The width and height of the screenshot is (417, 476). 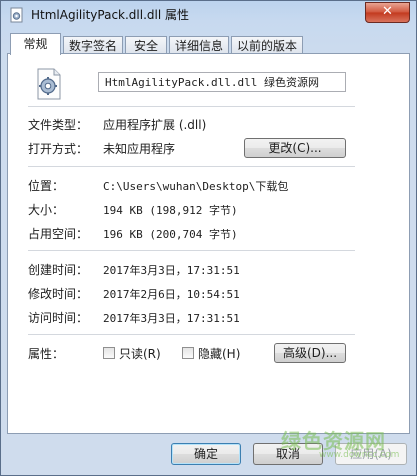 What do you see at coordinates (171, 270) in the screenshot?
I see `created-value: 2017年3月3日，17:31:51` at bounding box center [171, 270].